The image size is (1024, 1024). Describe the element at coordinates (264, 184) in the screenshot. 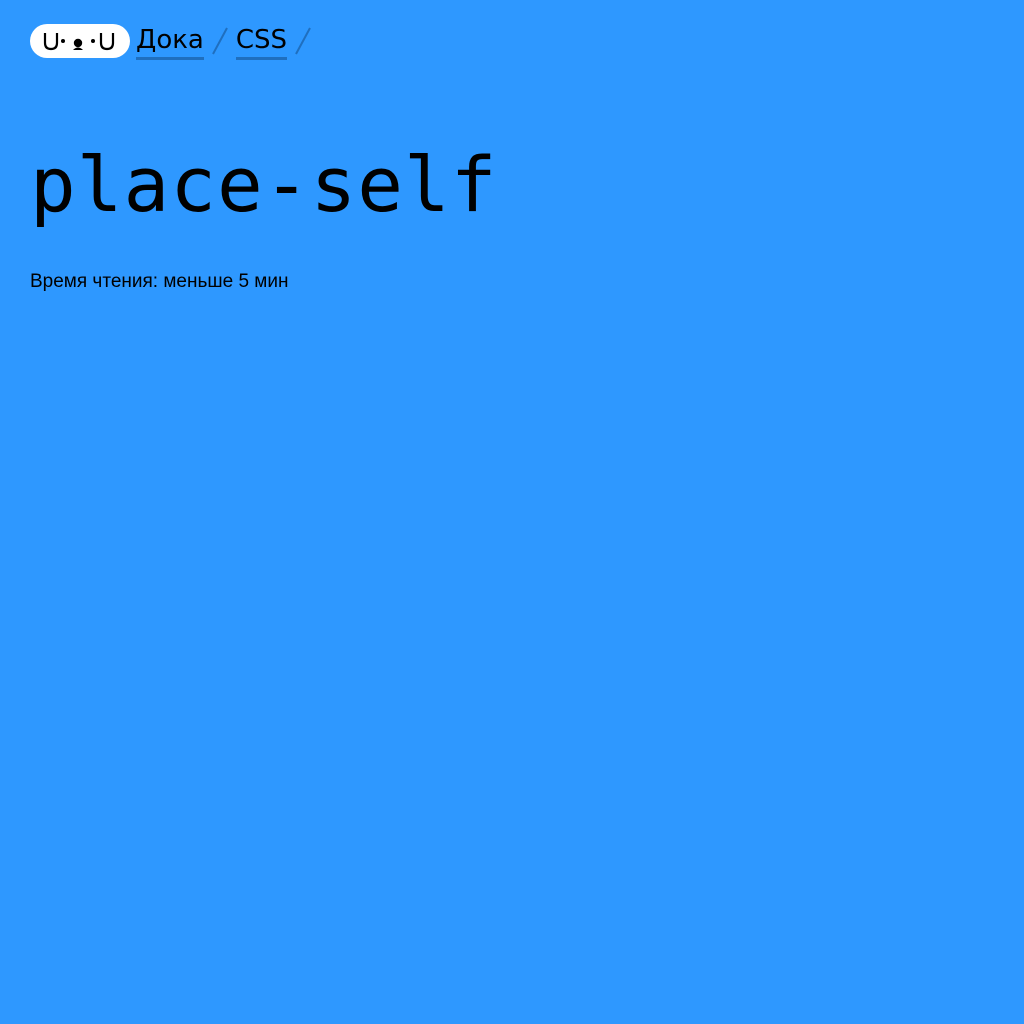

I see `page-title: place-self` at that location.